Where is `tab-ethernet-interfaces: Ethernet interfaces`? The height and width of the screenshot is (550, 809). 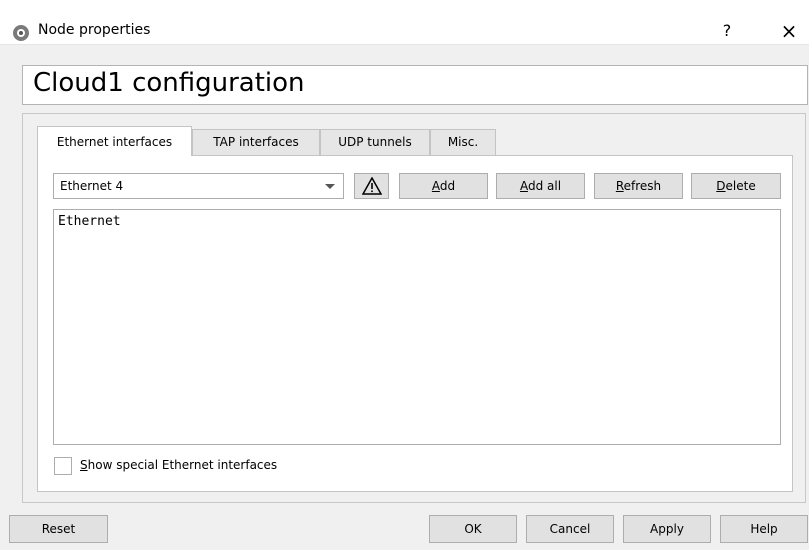 tab-ethernet-interfaces: Ethernet interfaces is located at coordinates (114, 141).